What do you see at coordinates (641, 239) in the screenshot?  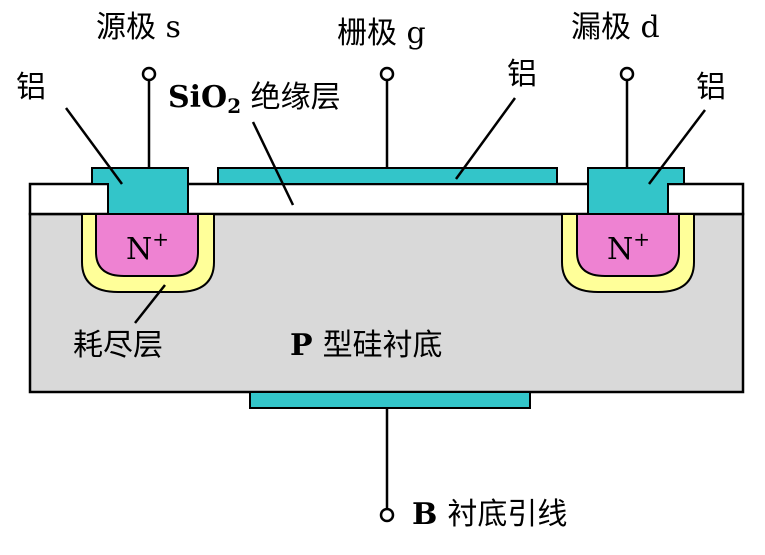 I see `n-plus-right-sup: +` at bounding box center [641, 239].